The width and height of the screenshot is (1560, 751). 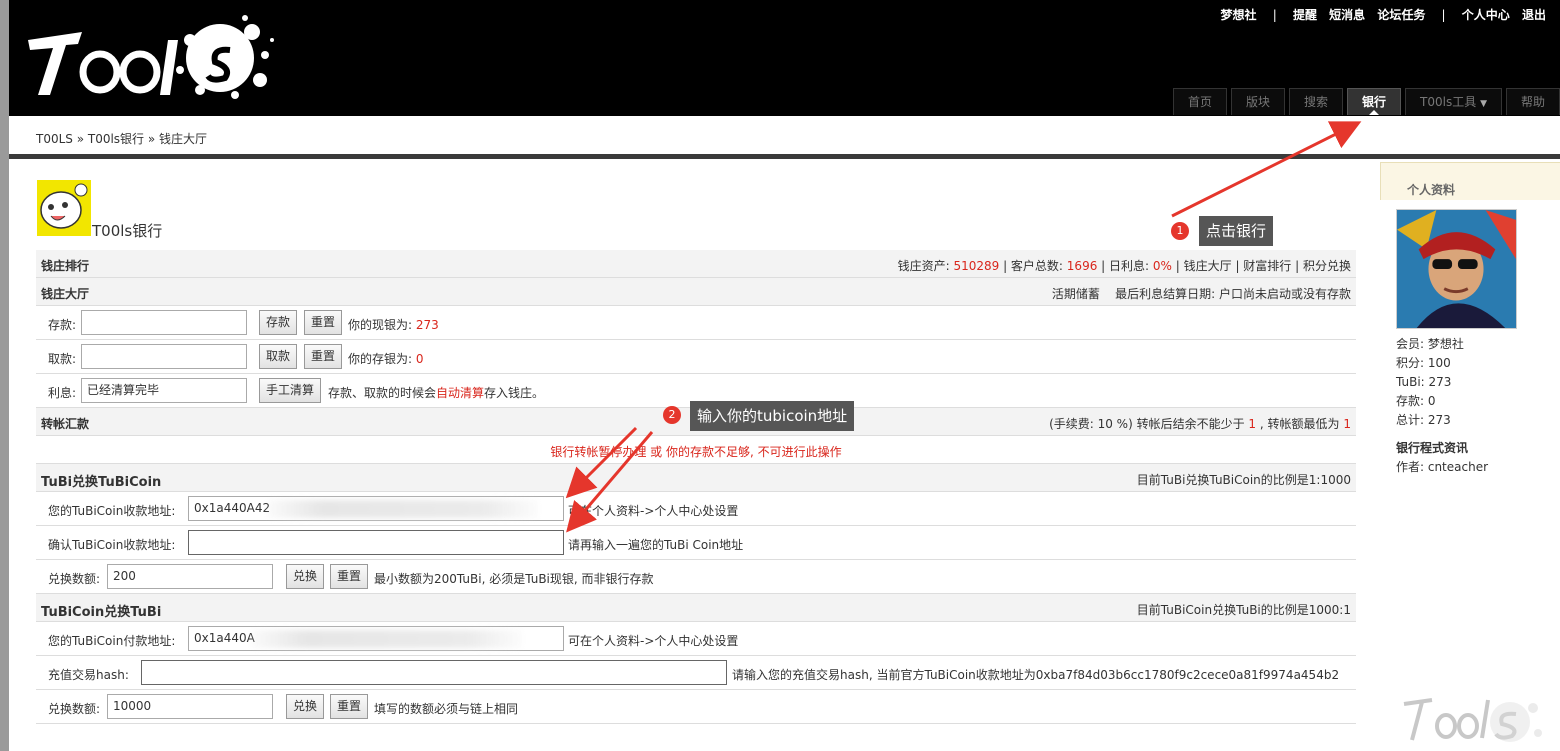 What do you see at coordinates (1266, 169) in the screenshot?
I see `arrow-to-bank` at bounding box center [1266, 169].